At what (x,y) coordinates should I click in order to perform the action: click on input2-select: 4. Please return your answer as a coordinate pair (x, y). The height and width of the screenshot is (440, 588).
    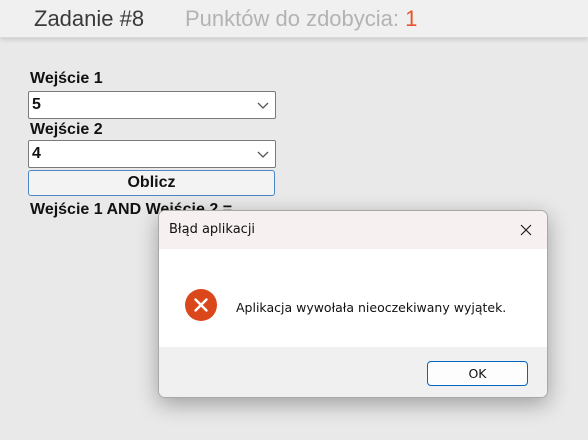
    Looking at the image, I should click on (152, 154).